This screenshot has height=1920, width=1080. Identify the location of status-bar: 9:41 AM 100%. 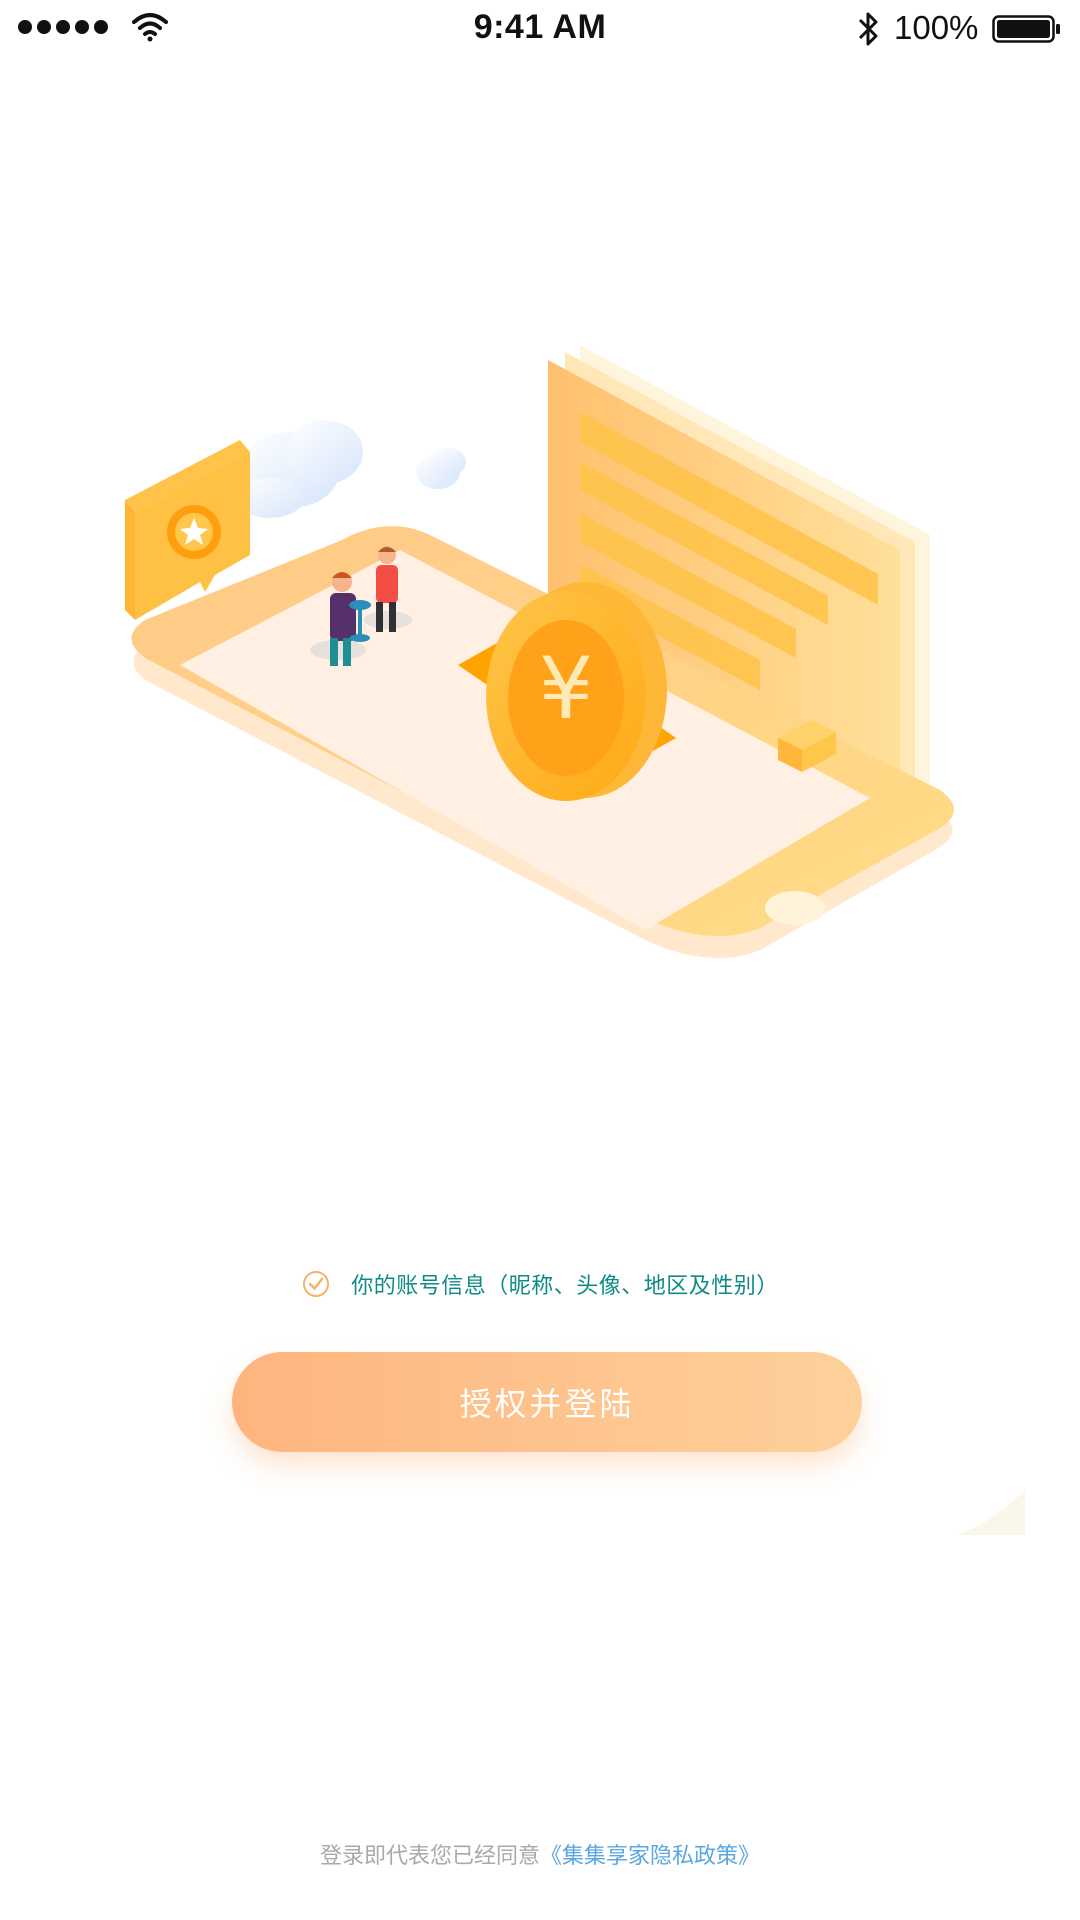
(540, 30).